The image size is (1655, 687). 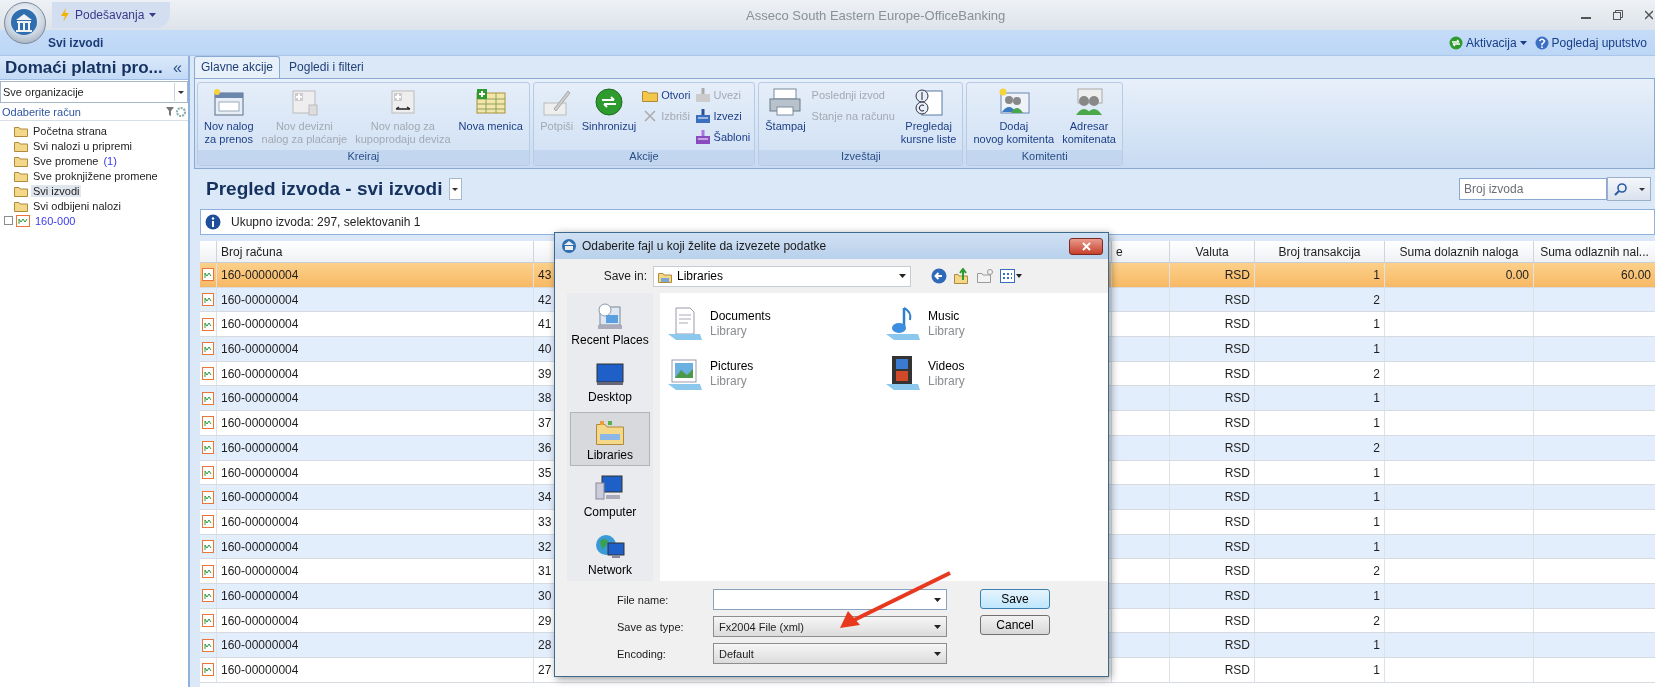 What do you see at coordinates (1458, 251) in the screenshot?
I see `column-header: Suma dolaznih naloga` at bounding box center [1458, 251].